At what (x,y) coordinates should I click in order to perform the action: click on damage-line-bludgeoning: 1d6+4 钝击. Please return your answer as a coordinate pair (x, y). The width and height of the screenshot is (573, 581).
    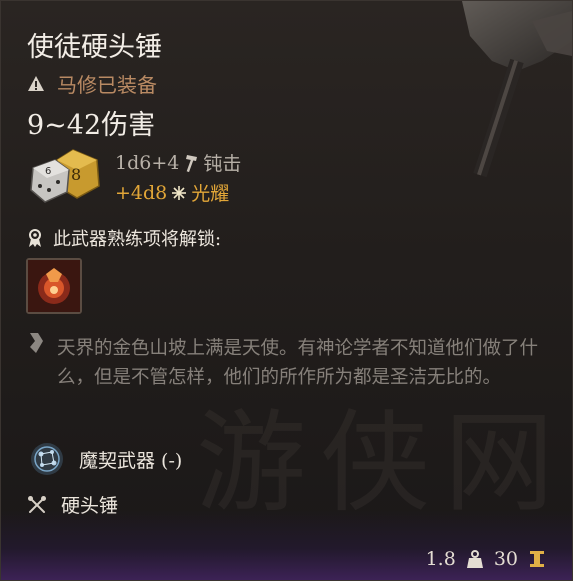
    Looking at the image, I should click on (178, 162).